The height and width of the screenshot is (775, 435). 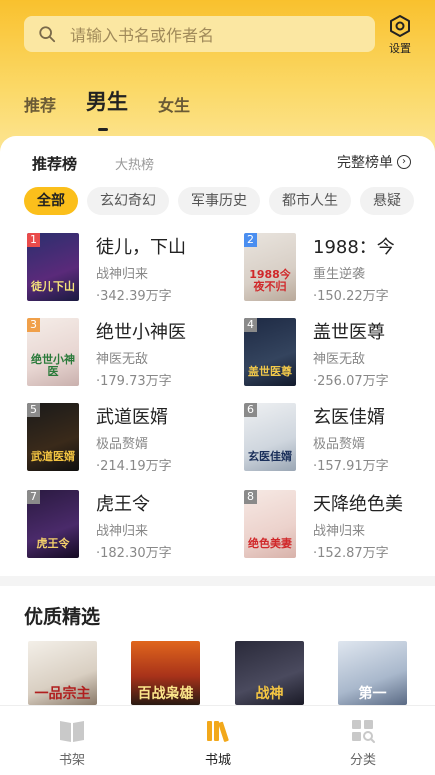 What do you see at coordinates (72, 731) in the screenshot?
I see `book-icon` at bounding box center [72, 731].